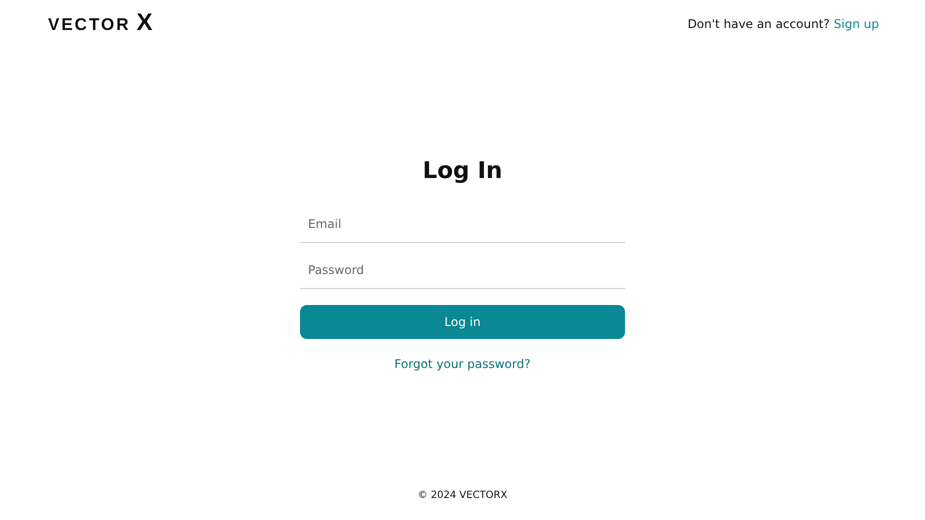  What do you see at coordinates (462, 270) in the screenshot?
I see `input-field: Password` at bounding box center [462, 270].